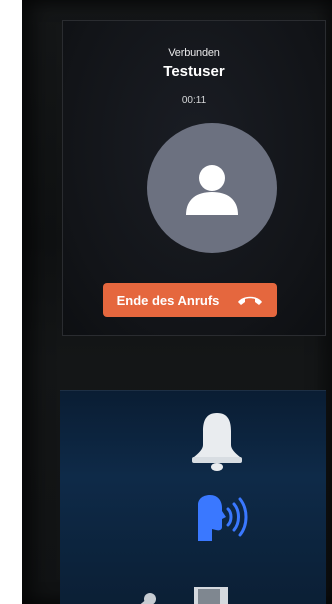 The image size is (332, 604). What do you see at coordinates (223, 518) in the screenshot?
I see `speaking-head-icon` at bounding box center [223, 518].